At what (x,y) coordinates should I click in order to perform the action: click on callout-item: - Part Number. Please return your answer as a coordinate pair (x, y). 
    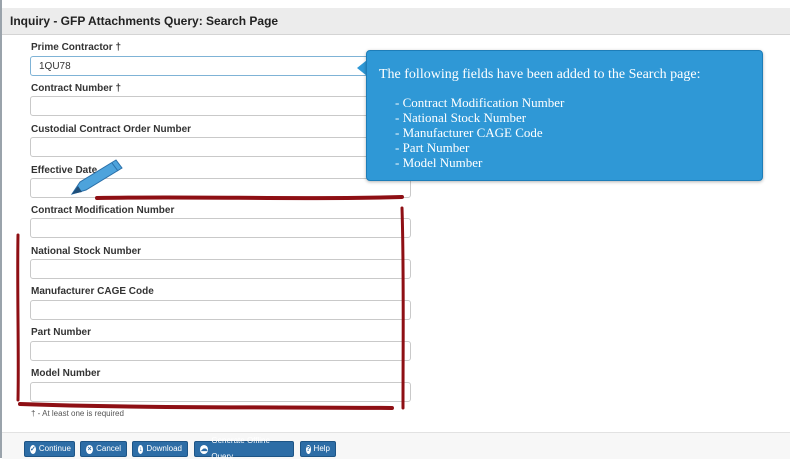
    Looking at the image, I should click on (432, 147).